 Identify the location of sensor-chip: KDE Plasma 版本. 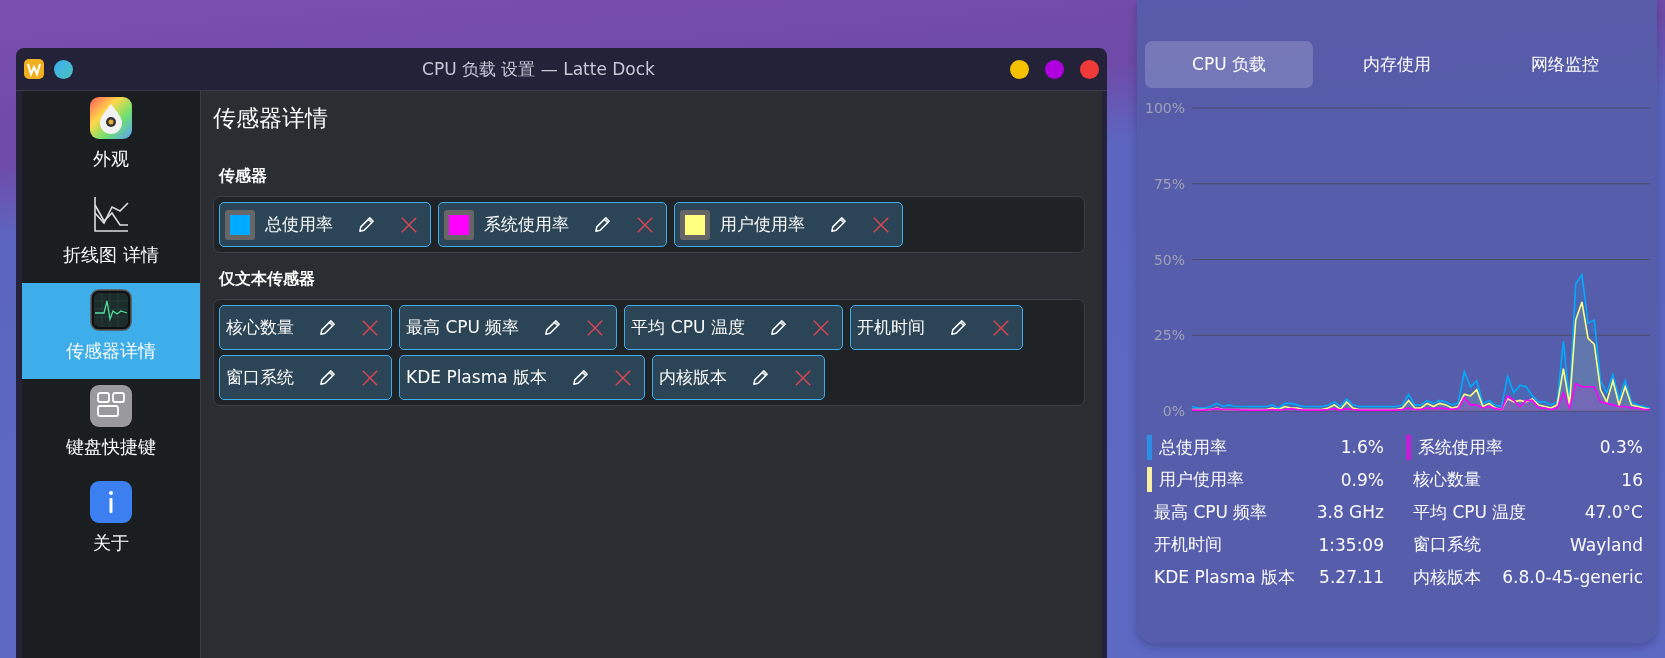
(522, 377).